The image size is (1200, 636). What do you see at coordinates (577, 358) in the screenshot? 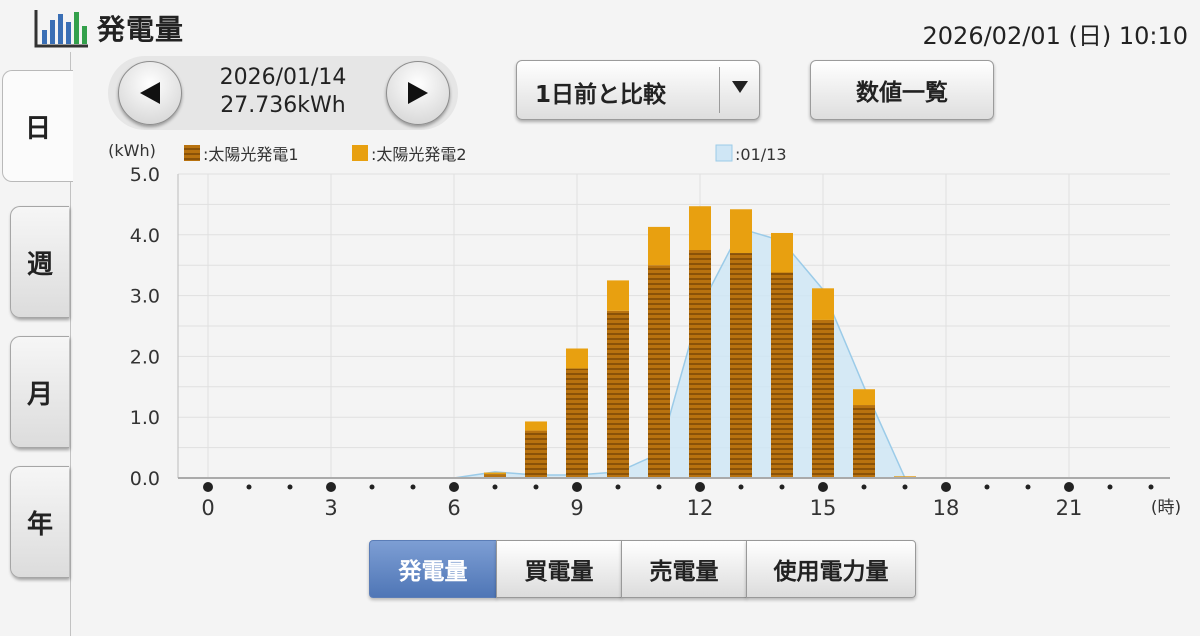
I see `bar-solar2-h9` at bounding box center [577, 358].